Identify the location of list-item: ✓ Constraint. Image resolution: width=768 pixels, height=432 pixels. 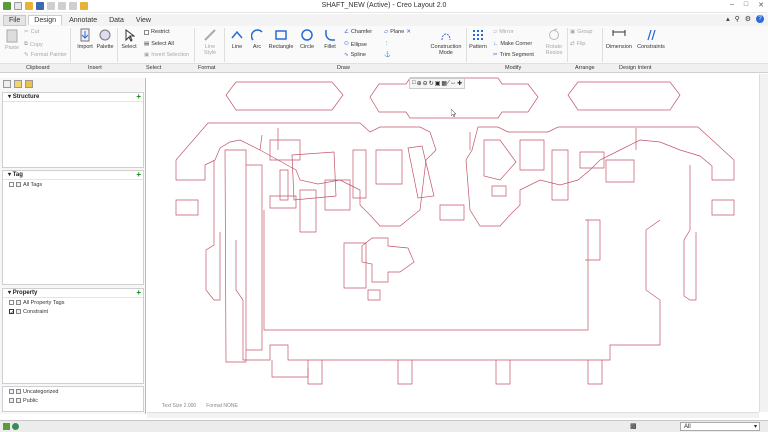
(73, 311).